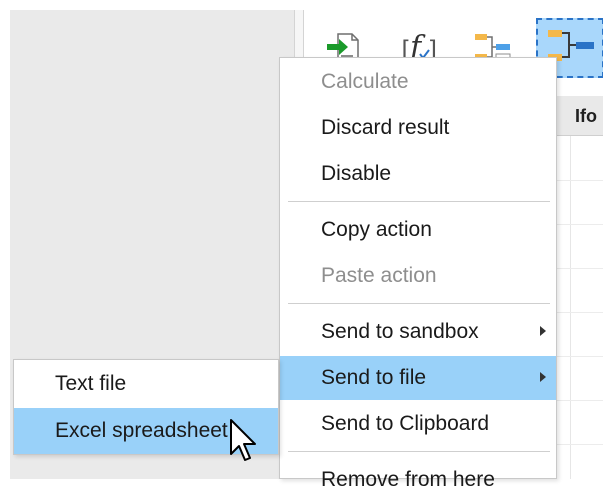 The image size is (603, 502). I want to click on table-column-header: Ifo, so click(579, 116).